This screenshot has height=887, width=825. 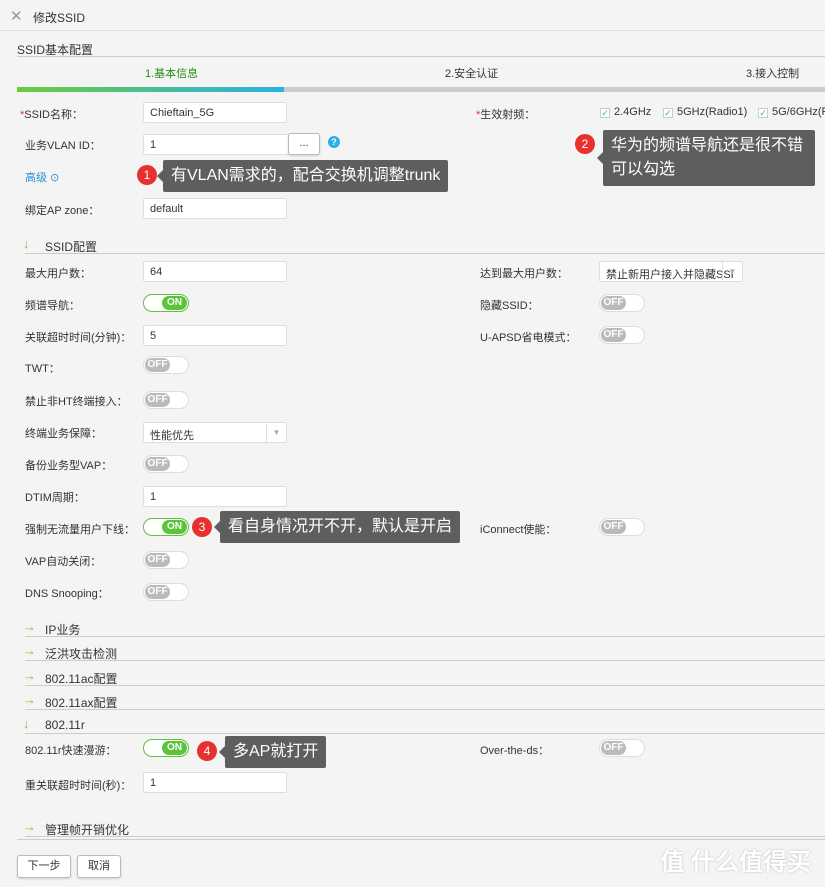 What do you see at coordinates (215, 208) in the screenshot?
I see `ap-zone-input: default` at bounding box center [215, 208].